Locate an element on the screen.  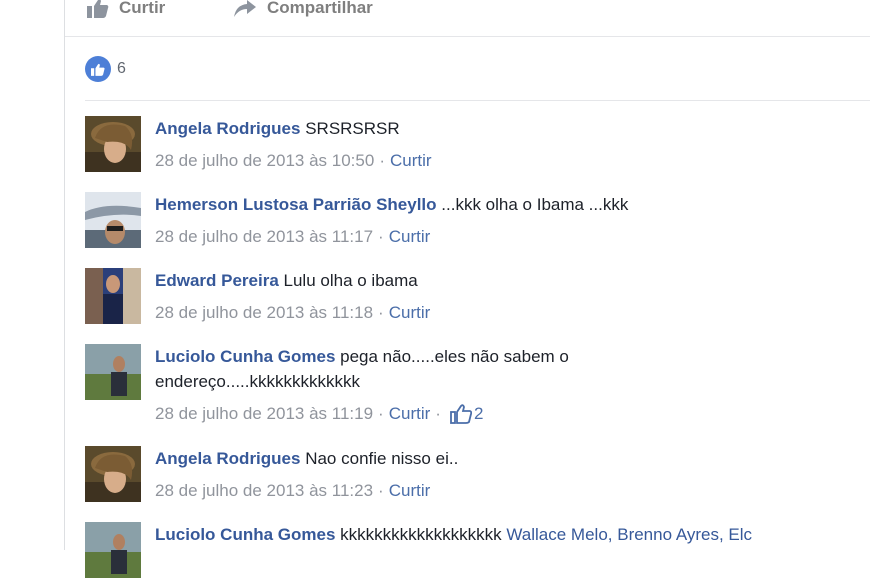
divider is located at coordinates (477, 100).